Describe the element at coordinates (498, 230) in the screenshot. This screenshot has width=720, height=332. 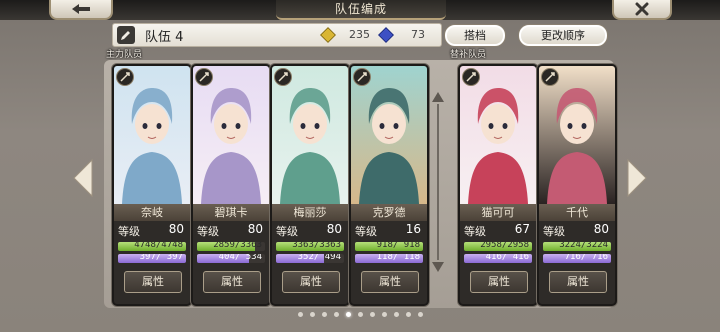
I see `level-row: 等级 67` at that location.